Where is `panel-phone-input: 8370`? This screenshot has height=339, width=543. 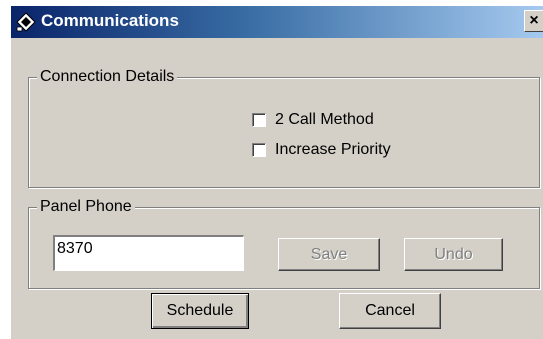 panel-phone-input: 8370 is located at coordinates (148, 253).